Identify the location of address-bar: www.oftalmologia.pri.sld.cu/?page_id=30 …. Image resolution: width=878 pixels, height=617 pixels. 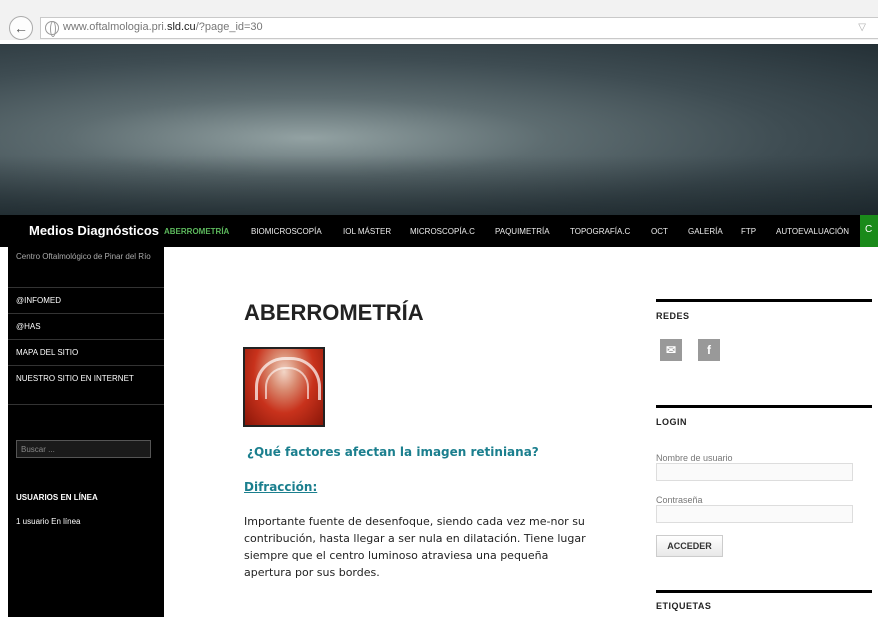
(459, 28).